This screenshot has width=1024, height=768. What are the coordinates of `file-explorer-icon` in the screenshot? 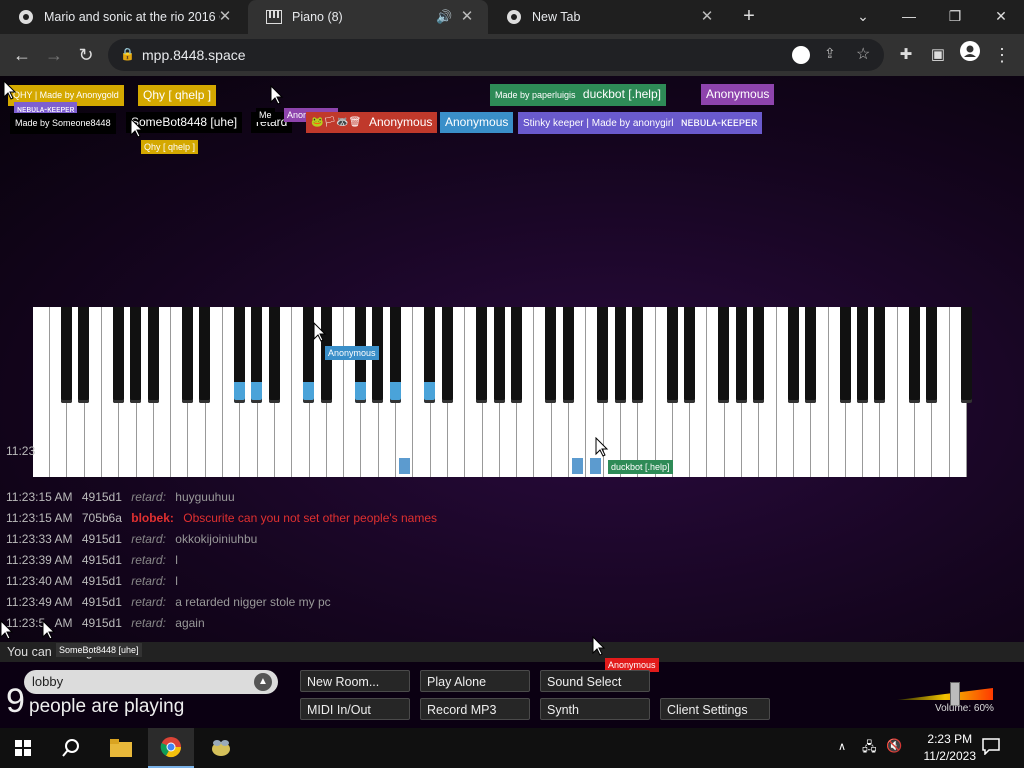 It's located at (121, 748).